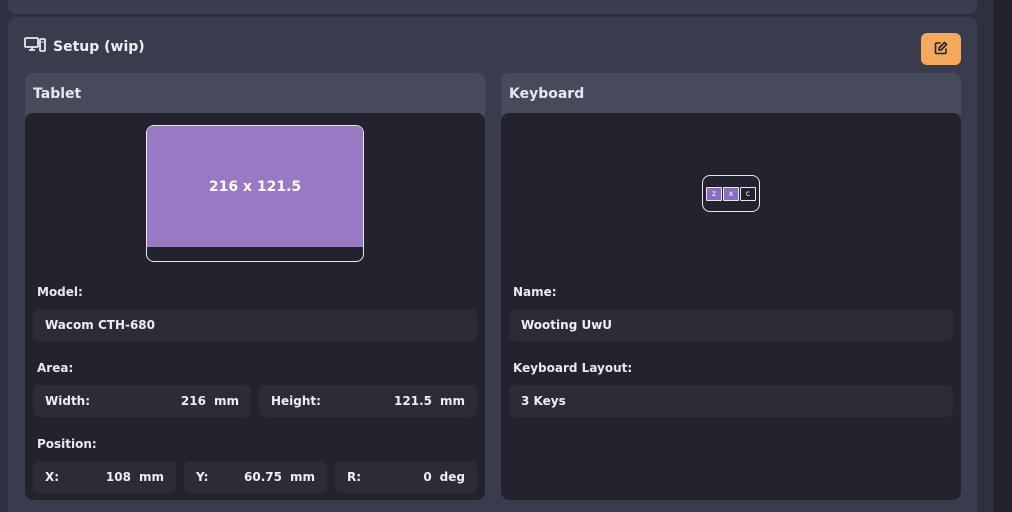 The width and height of the screenshot is (1012, 512). What do you see at coordinates (302, 477) in the screenshot?
I see `y-unit: mm` at bounding box center [302, 477].